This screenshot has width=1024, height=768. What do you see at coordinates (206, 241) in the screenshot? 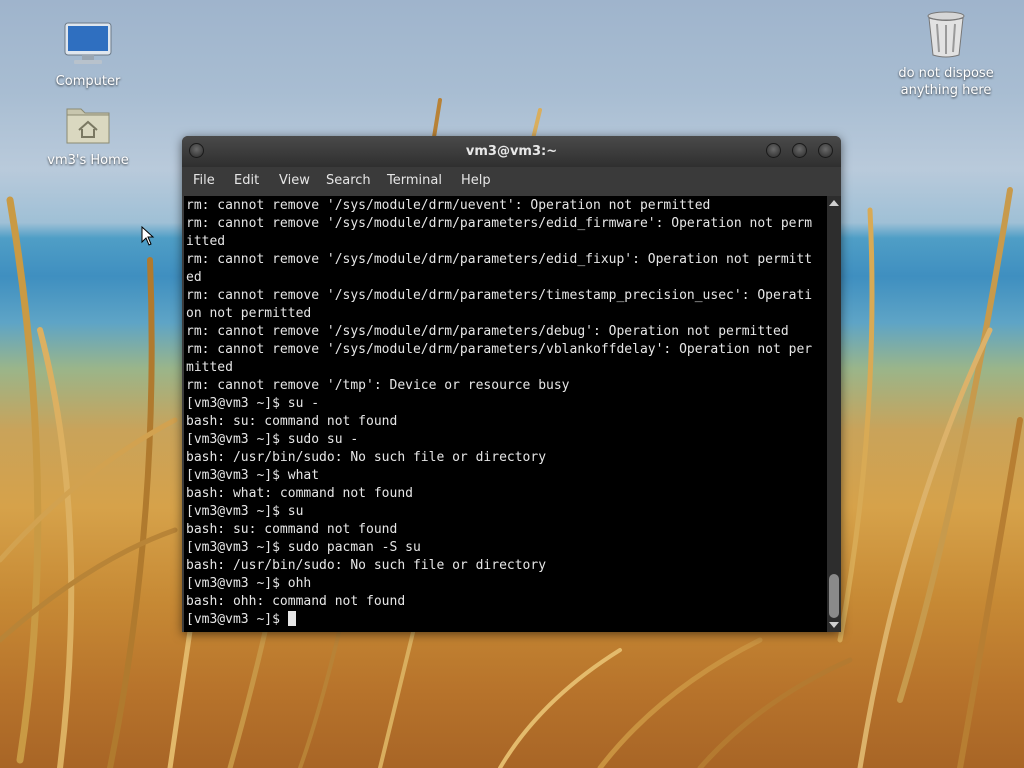
I see `terminal-line: itted` at bounding box center [206, 241].